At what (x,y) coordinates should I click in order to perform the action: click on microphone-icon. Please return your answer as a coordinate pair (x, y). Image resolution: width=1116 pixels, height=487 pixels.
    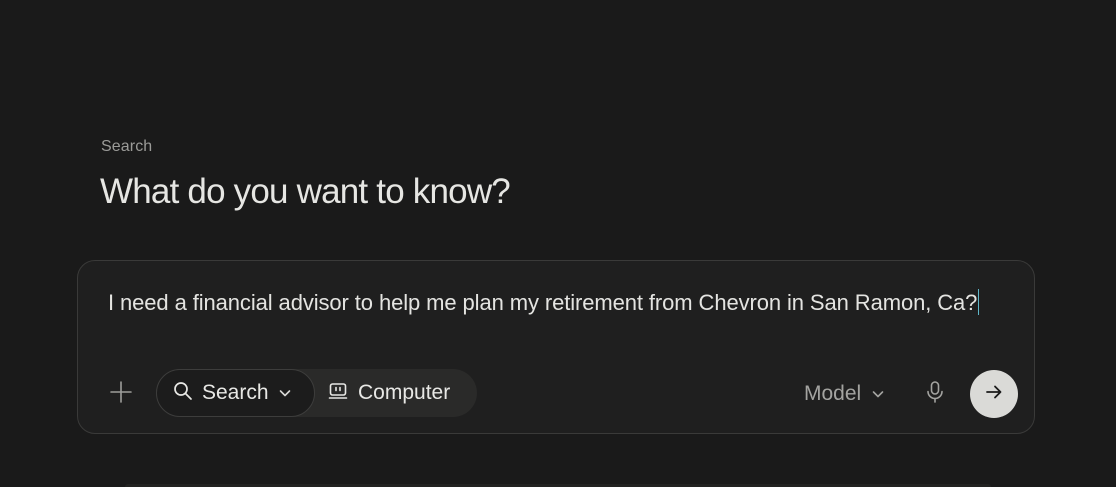
    Looking at the image, I should click on (935, 394).